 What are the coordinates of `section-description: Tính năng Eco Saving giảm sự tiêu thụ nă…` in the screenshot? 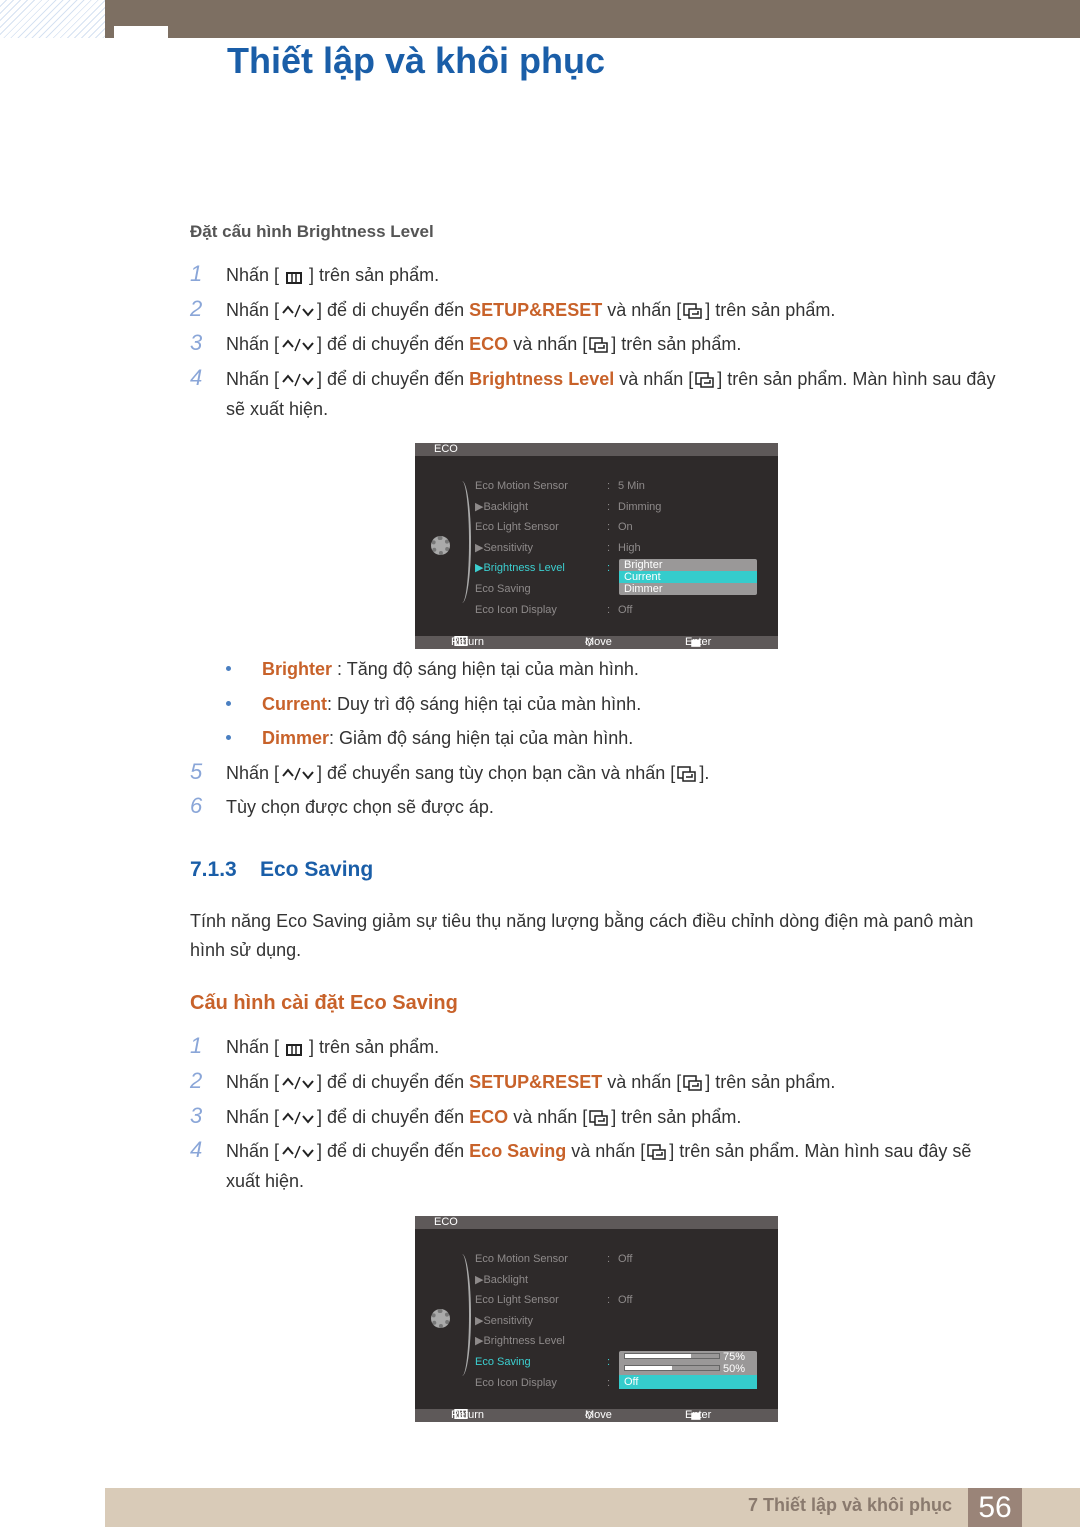 It's located at (582, 935).